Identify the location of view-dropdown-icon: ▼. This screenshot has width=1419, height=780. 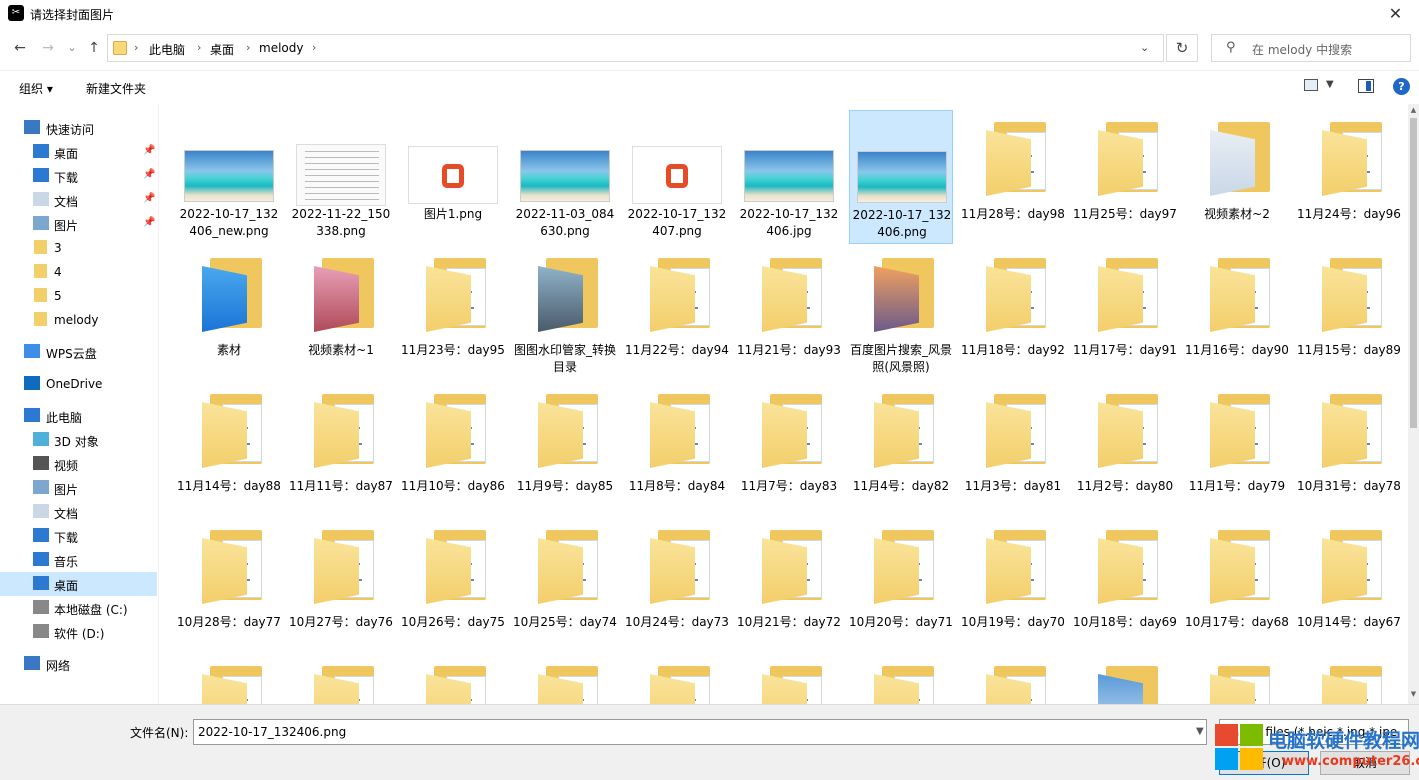
(1330, 84).